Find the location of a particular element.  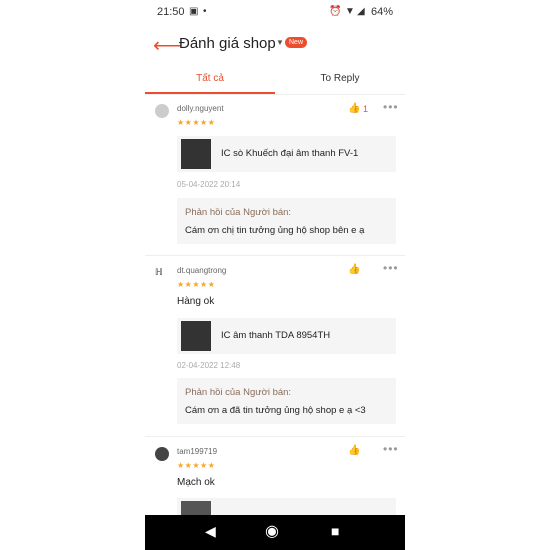

tab-to-reply: To Reply is located at coordinates (340, 79).